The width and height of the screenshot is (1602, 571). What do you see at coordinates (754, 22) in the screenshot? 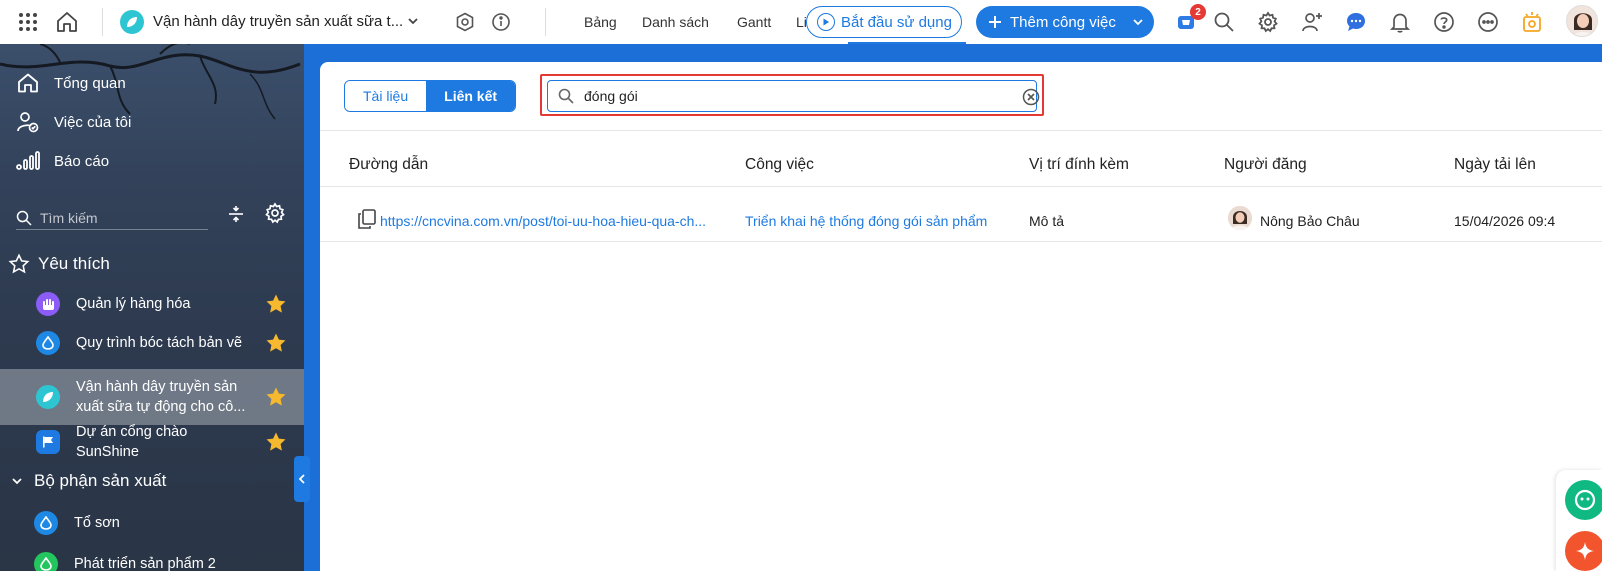
I see `tab-gantt: Gantt` at bounding box center [754, 22].